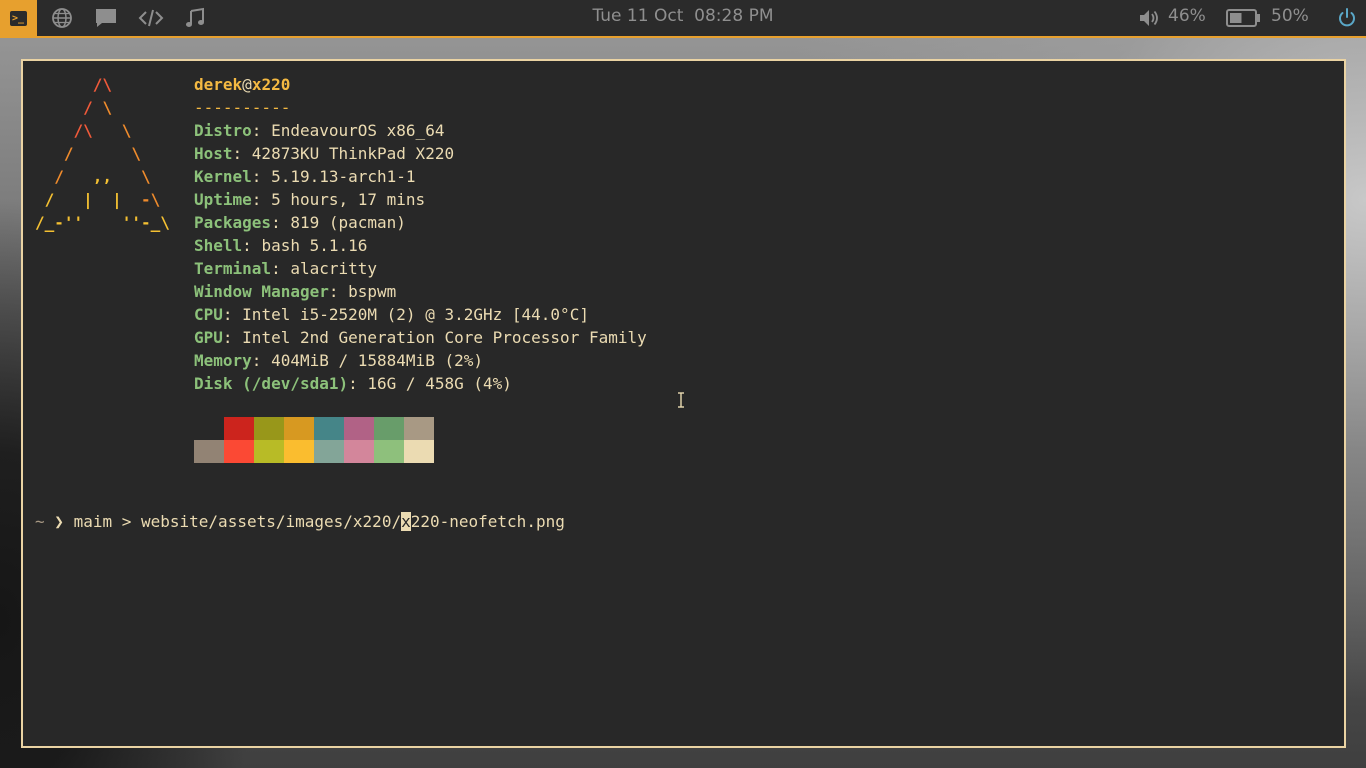 Image resolution: width=1366 pixels, height=768 pixels. I want to click on workspace-code, so click(151, 18).